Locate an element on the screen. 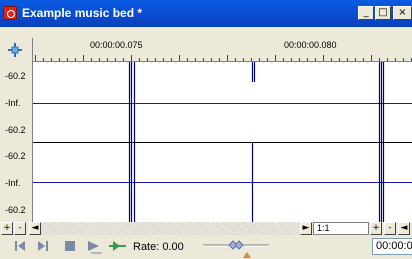 This screenshot has height=259, width=412. scroll-right-button: ► is located at coordinates (306, 228).